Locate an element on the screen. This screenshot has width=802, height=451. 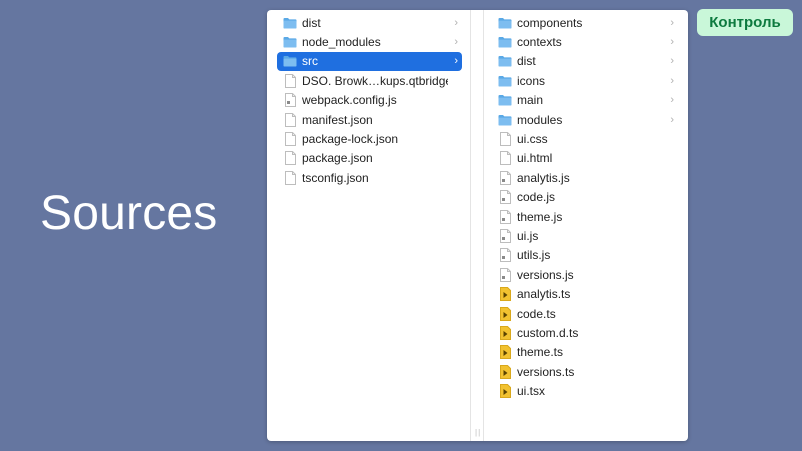
list-item: icons › is located at coordinates (587, 80).